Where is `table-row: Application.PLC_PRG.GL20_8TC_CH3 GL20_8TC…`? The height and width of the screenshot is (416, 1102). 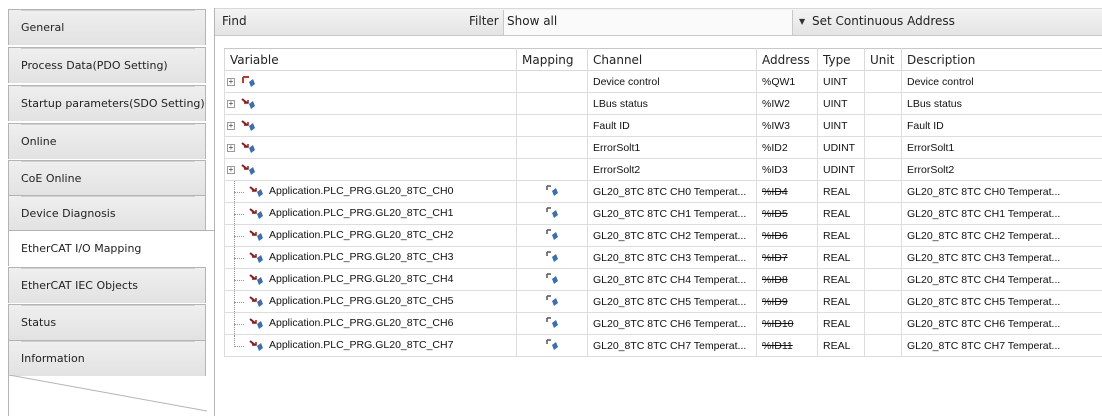 table-row: Application.PLC_PRG.GL20_8TC_CH3 GL20_8TC… is located at coordinates (663, 257).